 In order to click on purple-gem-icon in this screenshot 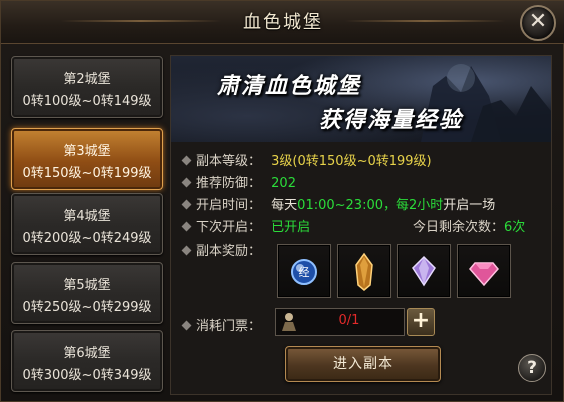, I will do `click(424, 271)`.